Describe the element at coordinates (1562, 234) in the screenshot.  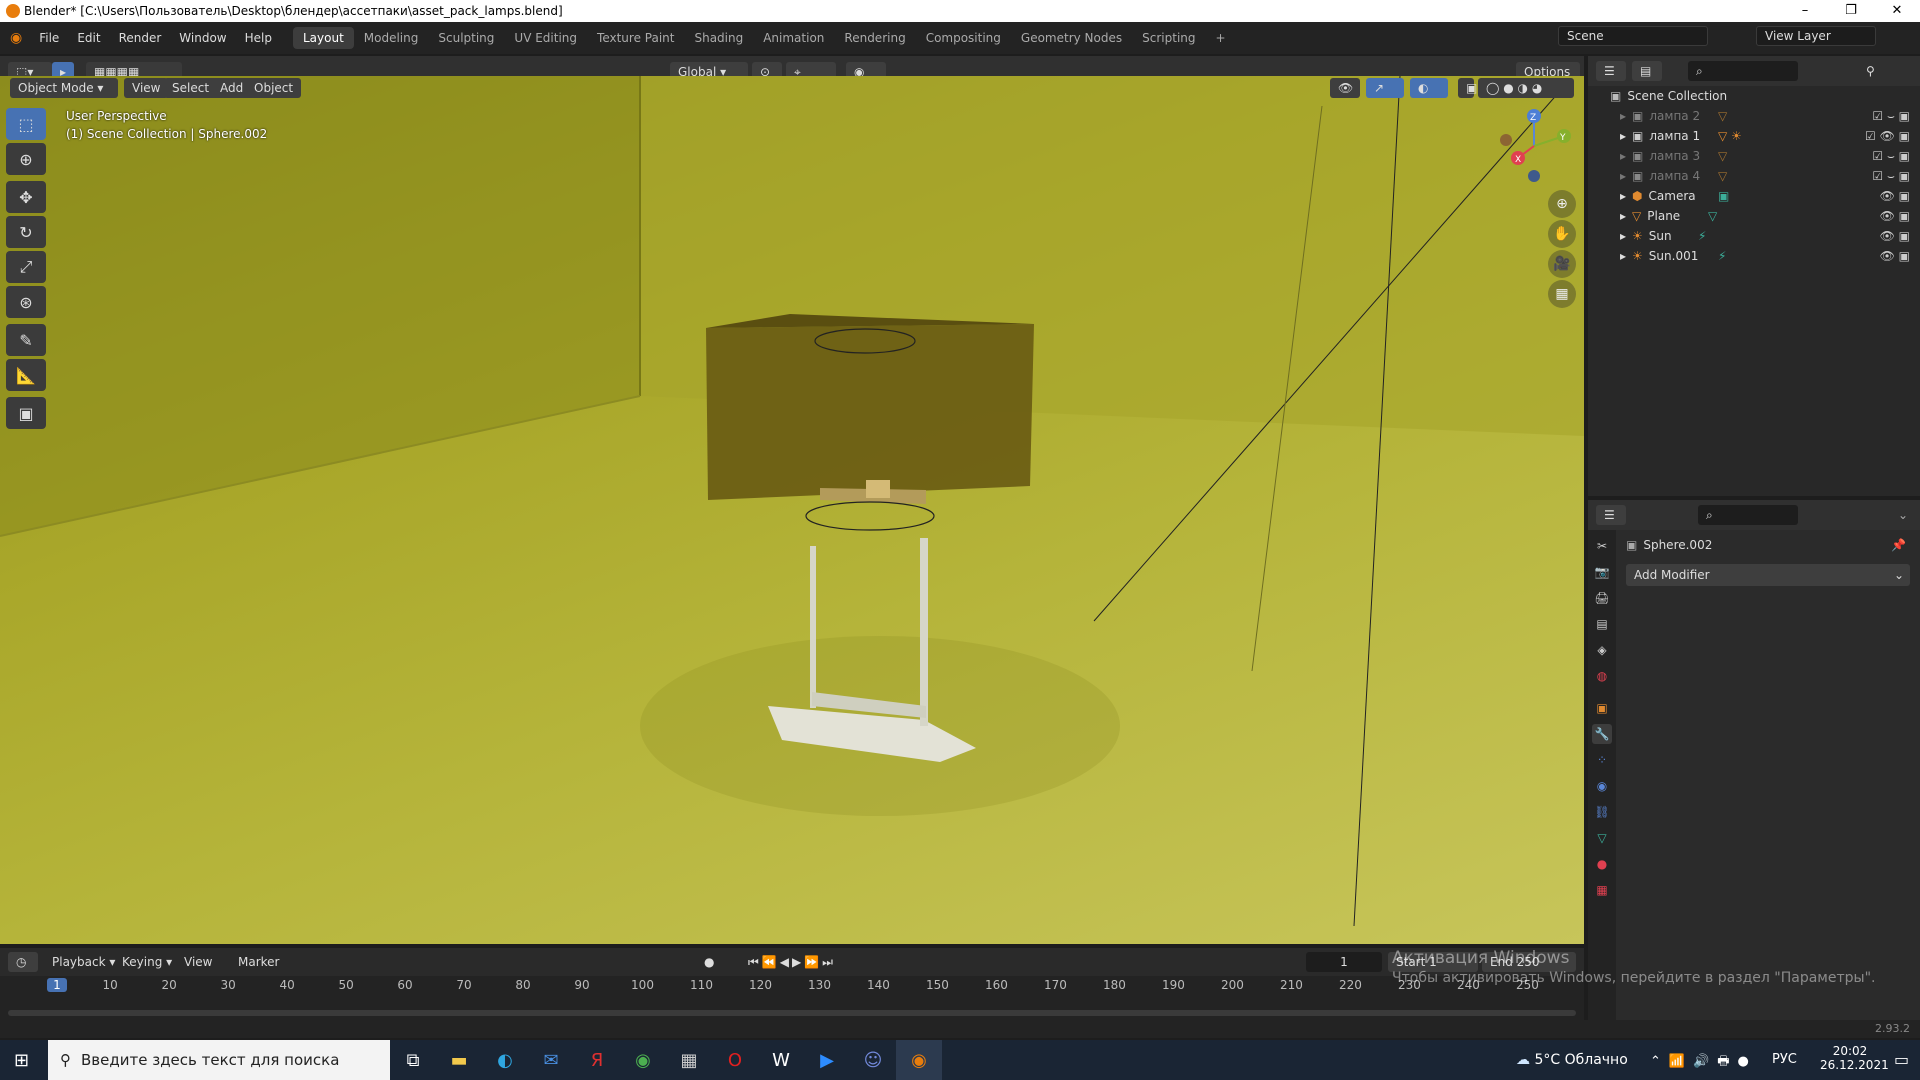
I see `pan-hand-icon: ✋` at that location.